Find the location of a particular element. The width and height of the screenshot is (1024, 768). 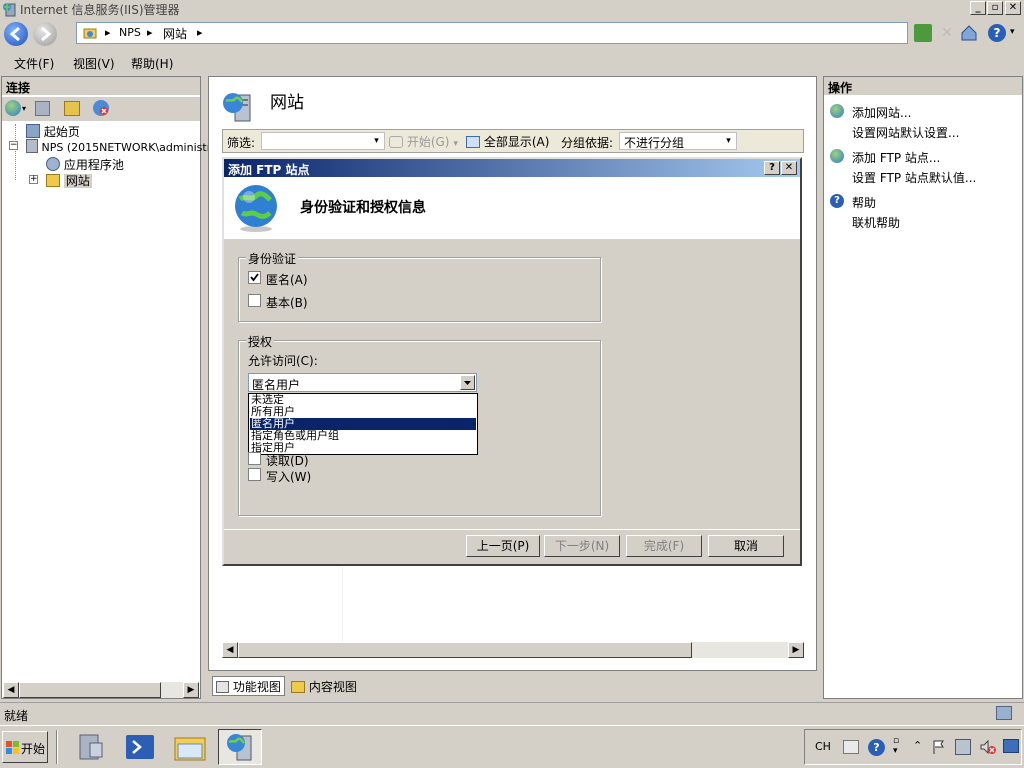

tree-collapse-toggle: − is located at coordinates (13, 145).